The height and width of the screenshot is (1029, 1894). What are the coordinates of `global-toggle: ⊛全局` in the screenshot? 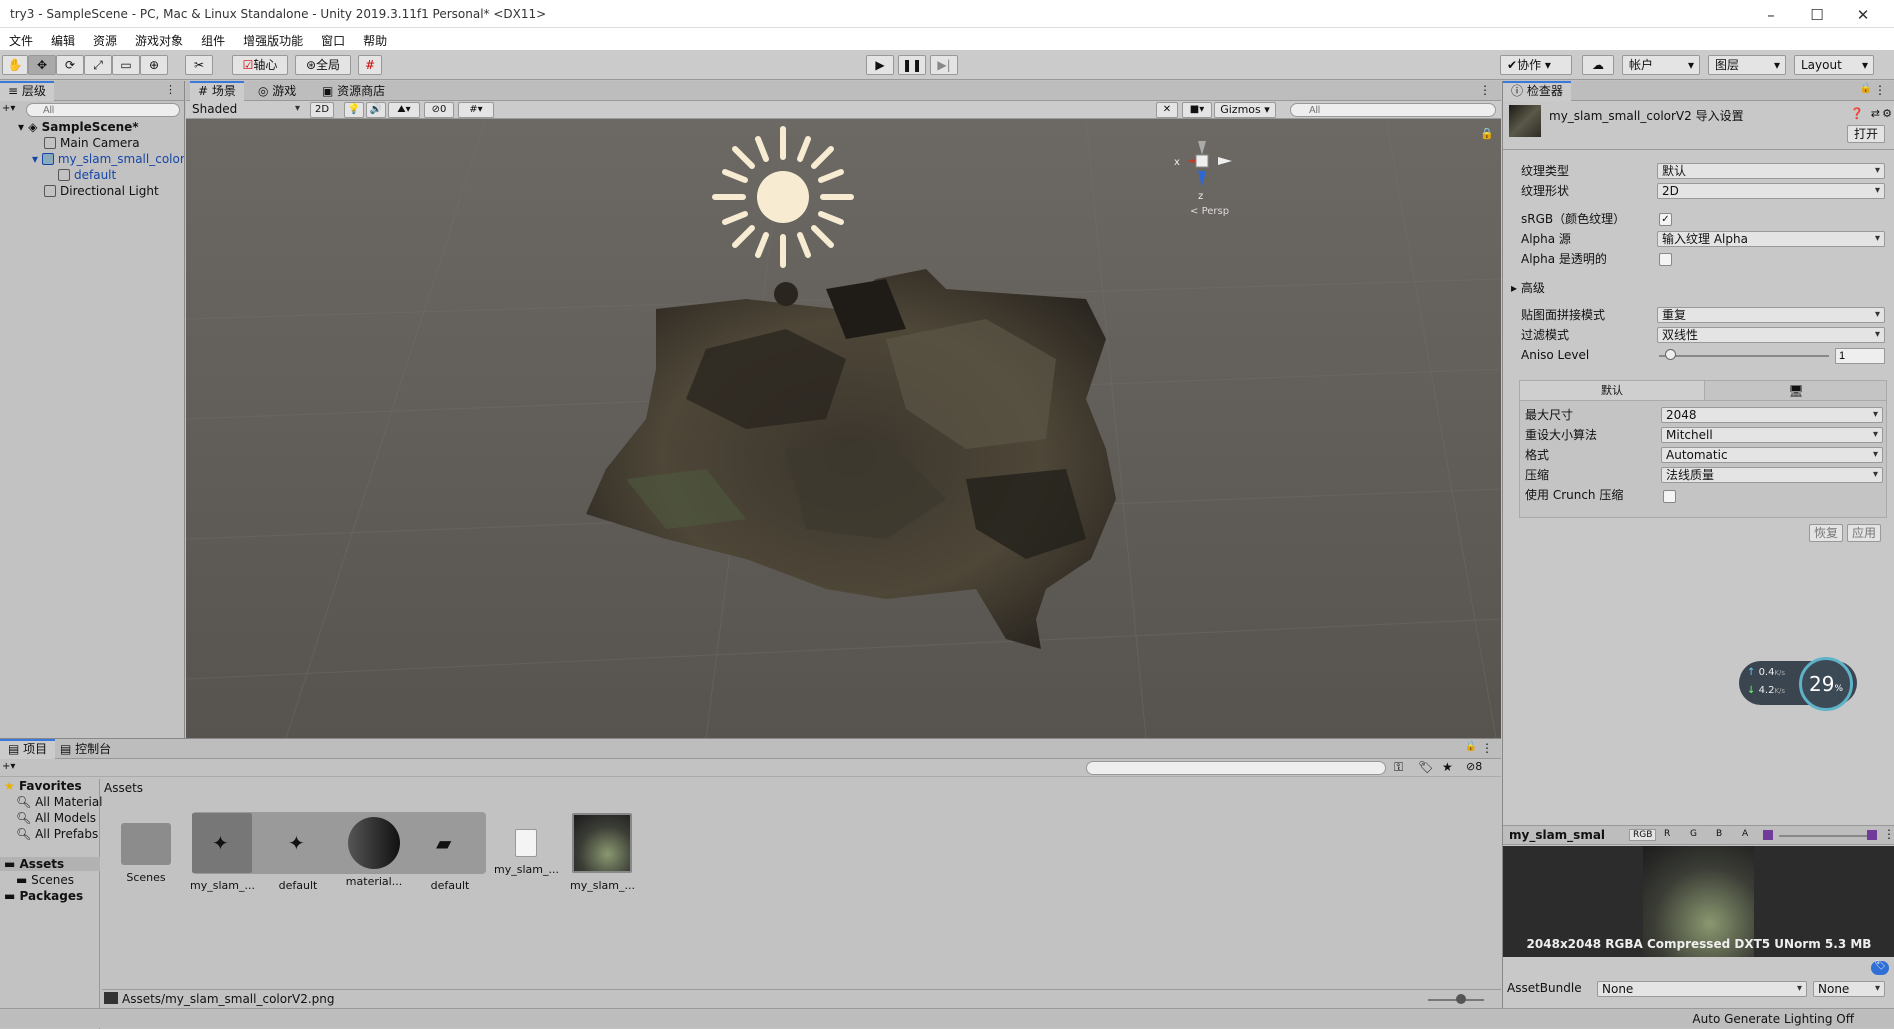 It's located at (323, 65).